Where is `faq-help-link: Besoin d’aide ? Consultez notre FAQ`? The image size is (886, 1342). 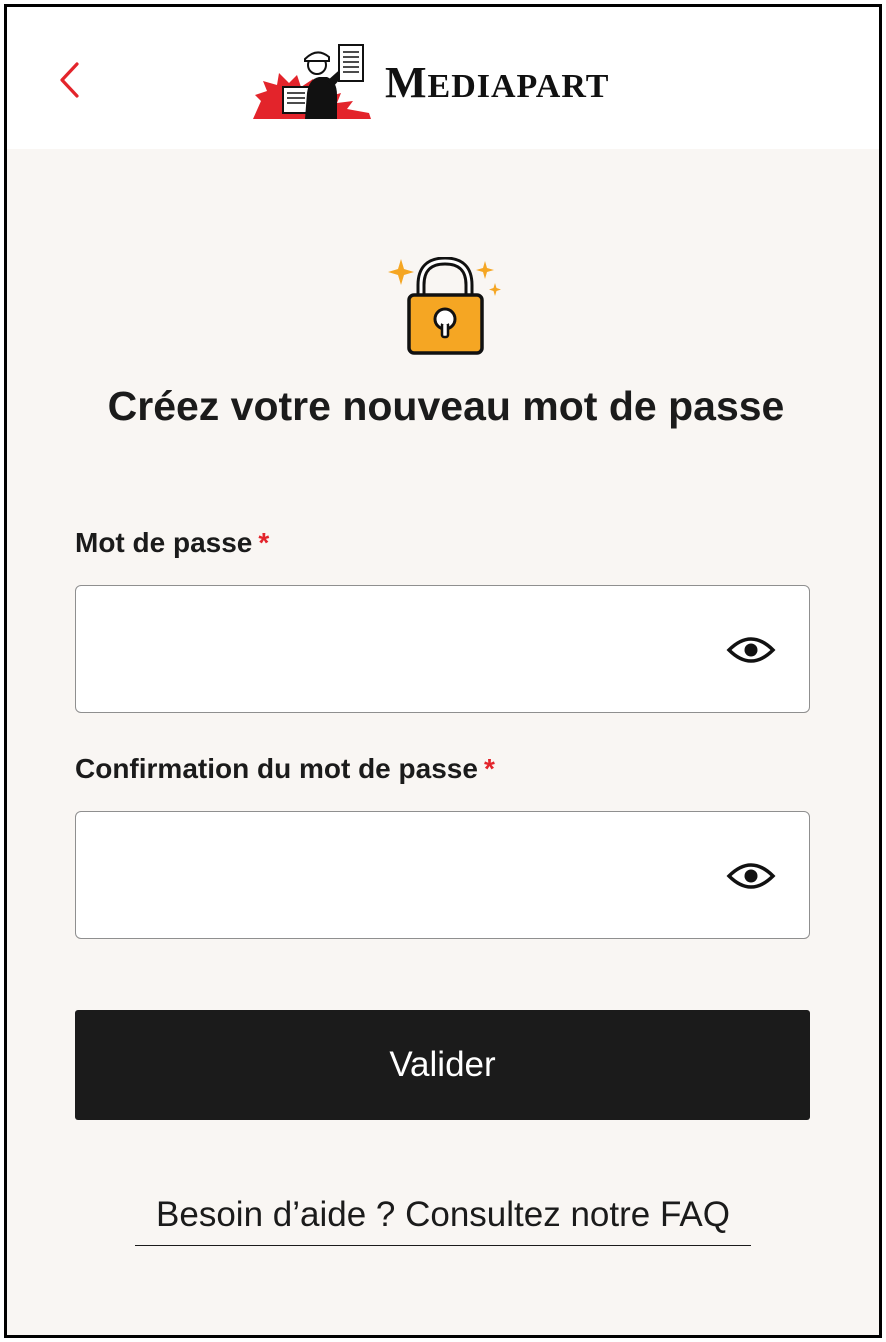
faq-help-link: Besoin d’aide ? Consultez notre FAQ is located at coordinates (443, 1220).